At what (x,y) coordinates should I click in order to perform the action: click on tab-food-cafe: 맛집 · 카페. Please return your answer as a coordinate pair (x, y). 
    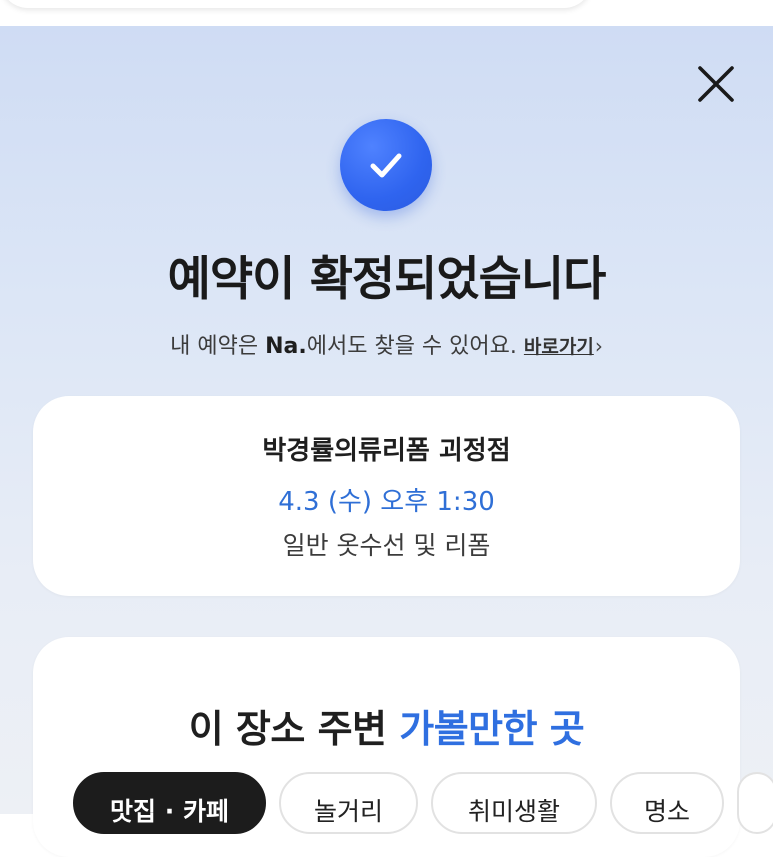
    Looking at the image, I should click on (169, 803).